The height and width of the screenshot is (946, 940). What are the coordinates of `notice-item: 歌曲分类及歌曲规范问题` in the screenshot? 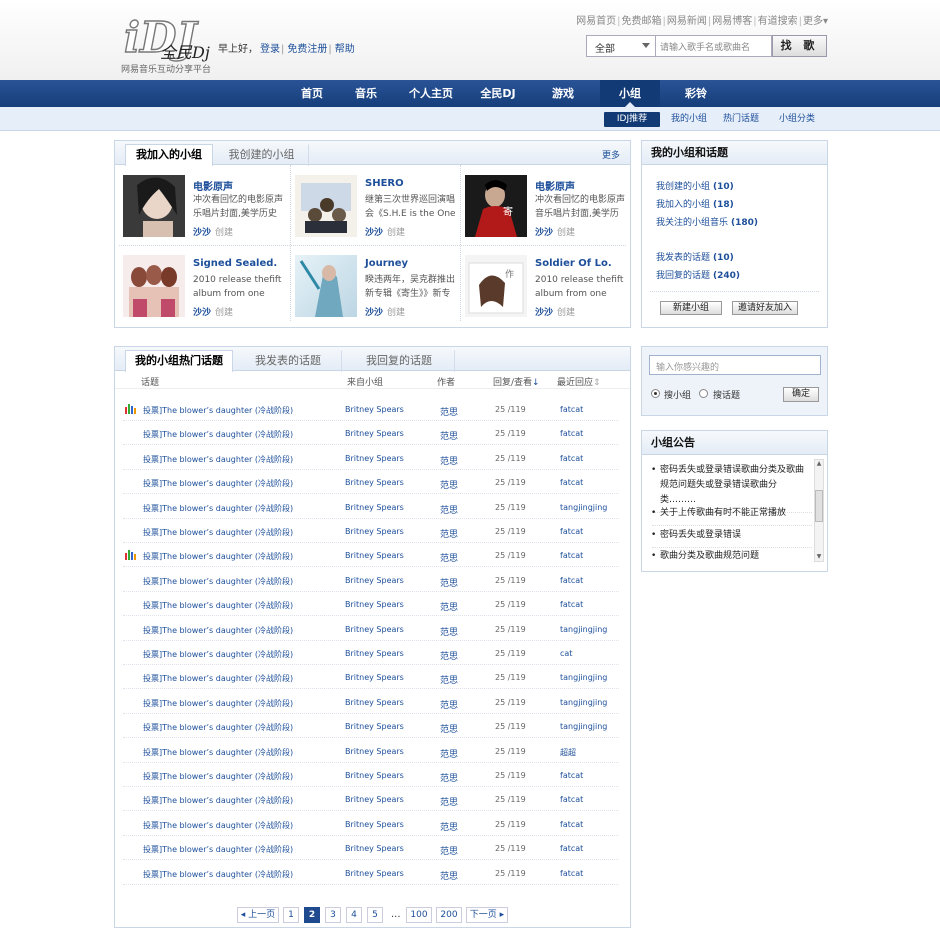 It's located at (731, 558).